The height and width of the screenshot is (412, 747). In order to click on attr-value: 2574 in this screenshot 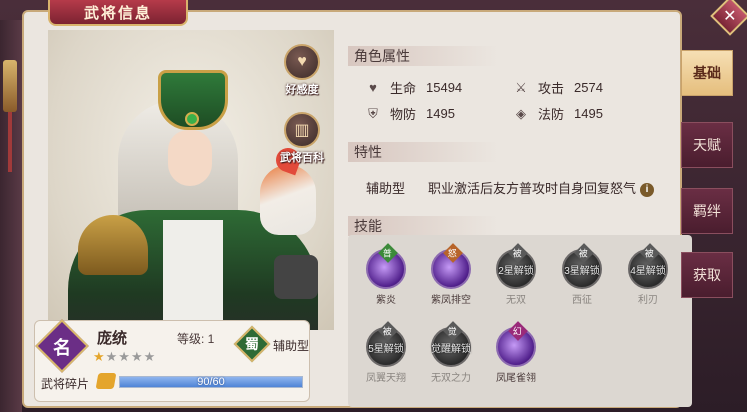, I will do `click(588, 87)`.